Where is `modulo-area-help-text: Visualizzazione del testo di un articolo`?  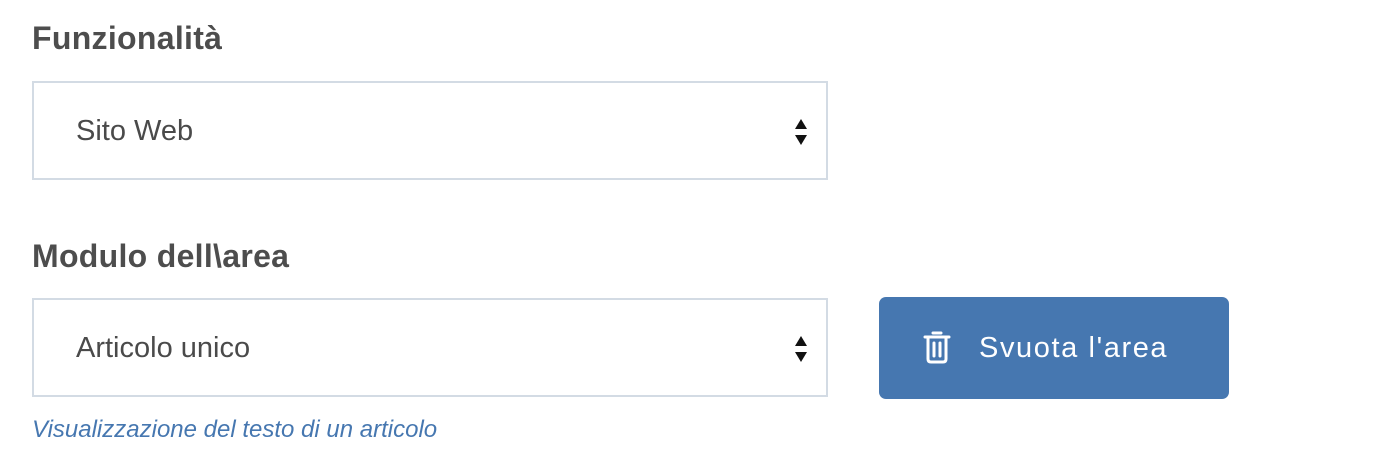
modulo-area-help-text: Visualizzazione del testo di un articolo is located at coordinates (235, 429).